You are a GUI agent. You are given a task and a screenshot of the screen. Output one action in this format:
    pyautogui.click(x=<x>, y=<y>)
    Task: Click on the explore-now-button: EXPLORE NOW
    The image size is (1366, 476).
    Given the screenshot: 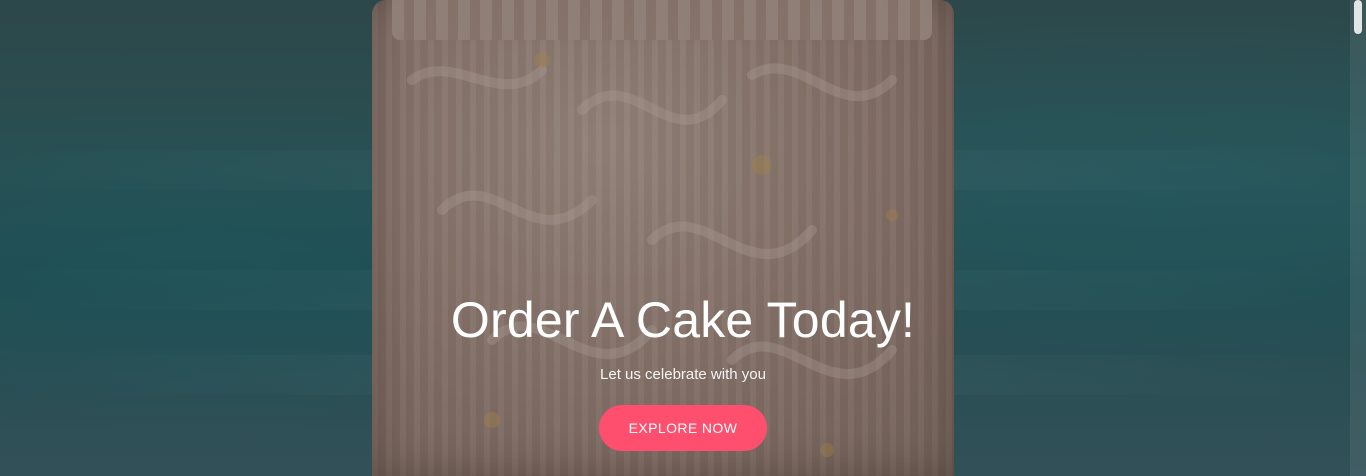 What is the action you would take?
    pyautogui.click(x=683, y=428)
    